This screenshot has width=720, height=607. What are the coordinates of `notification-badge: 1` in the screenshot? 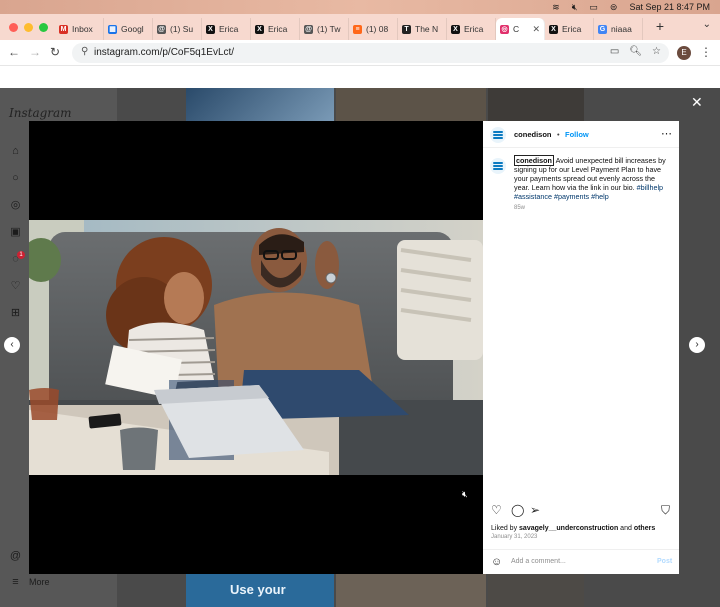 It's located at (21, 255).